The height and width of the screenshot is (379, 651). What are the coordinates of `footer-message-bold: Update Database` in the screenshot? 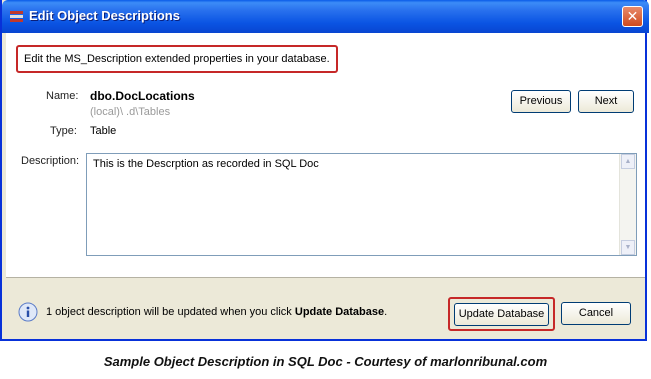 It's located at (339, 312).